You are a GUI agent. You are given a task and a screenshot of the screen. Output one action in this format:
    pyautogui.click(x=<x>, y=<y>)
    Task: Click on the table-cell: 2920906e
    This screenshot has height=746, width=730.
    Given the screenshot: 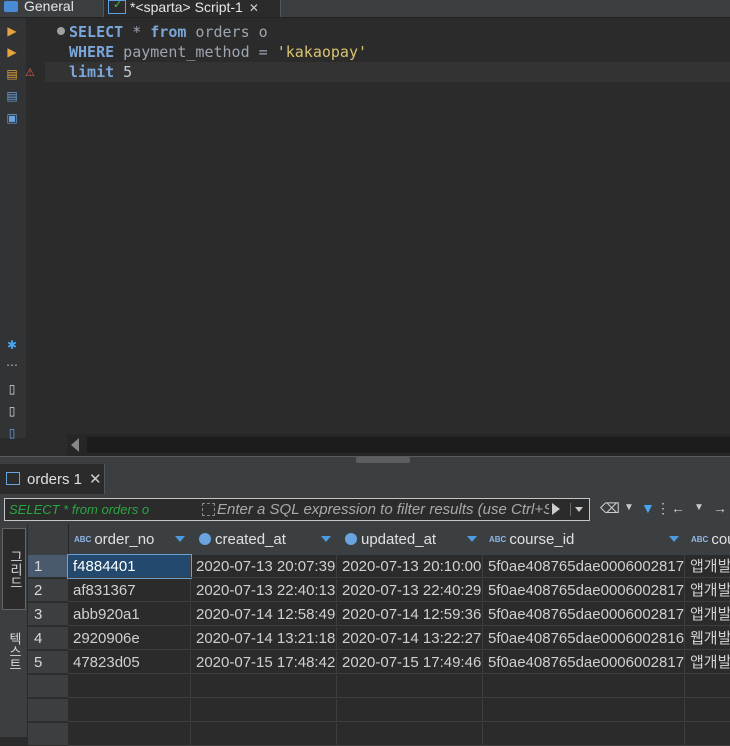 What is the action you would take?
    pyautogui.click(x=129, y=638)
    